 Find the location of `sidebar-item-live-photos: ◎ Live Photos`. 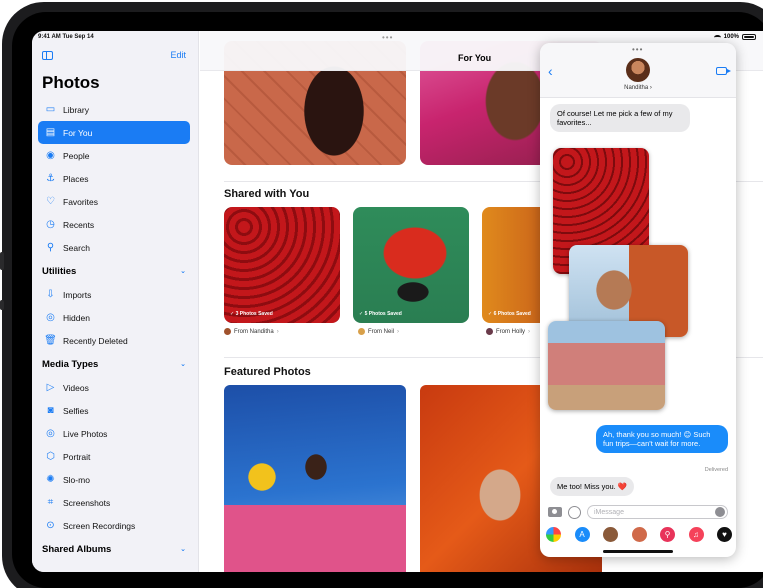

sidebar-item-live-photos: ◎ Live Photos is located at coordinates (114, 433).